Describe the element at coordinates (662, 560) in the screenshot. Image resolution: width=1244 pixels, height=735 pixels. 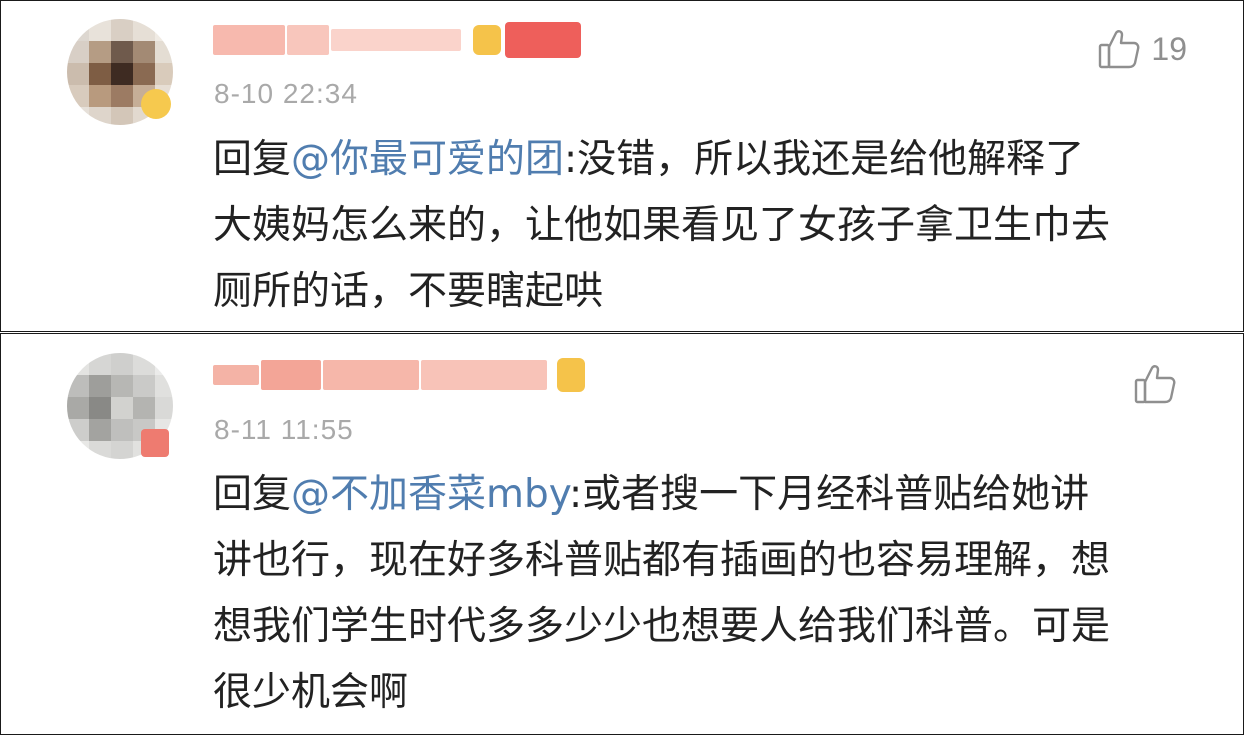
I see `comment-line: 讲也行，现在好多科普贴都有插画的也容易理解，想` at that location.